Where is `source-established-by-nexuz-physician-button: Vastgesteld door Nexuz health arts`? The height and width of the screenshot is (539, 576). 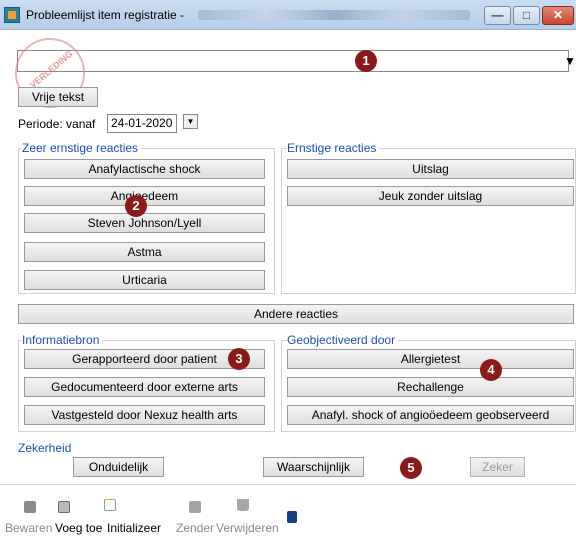
source-established-by-nexuz-physician-button: Vastgesteld door Nexuz health arts is located at coordinates (144, 415).